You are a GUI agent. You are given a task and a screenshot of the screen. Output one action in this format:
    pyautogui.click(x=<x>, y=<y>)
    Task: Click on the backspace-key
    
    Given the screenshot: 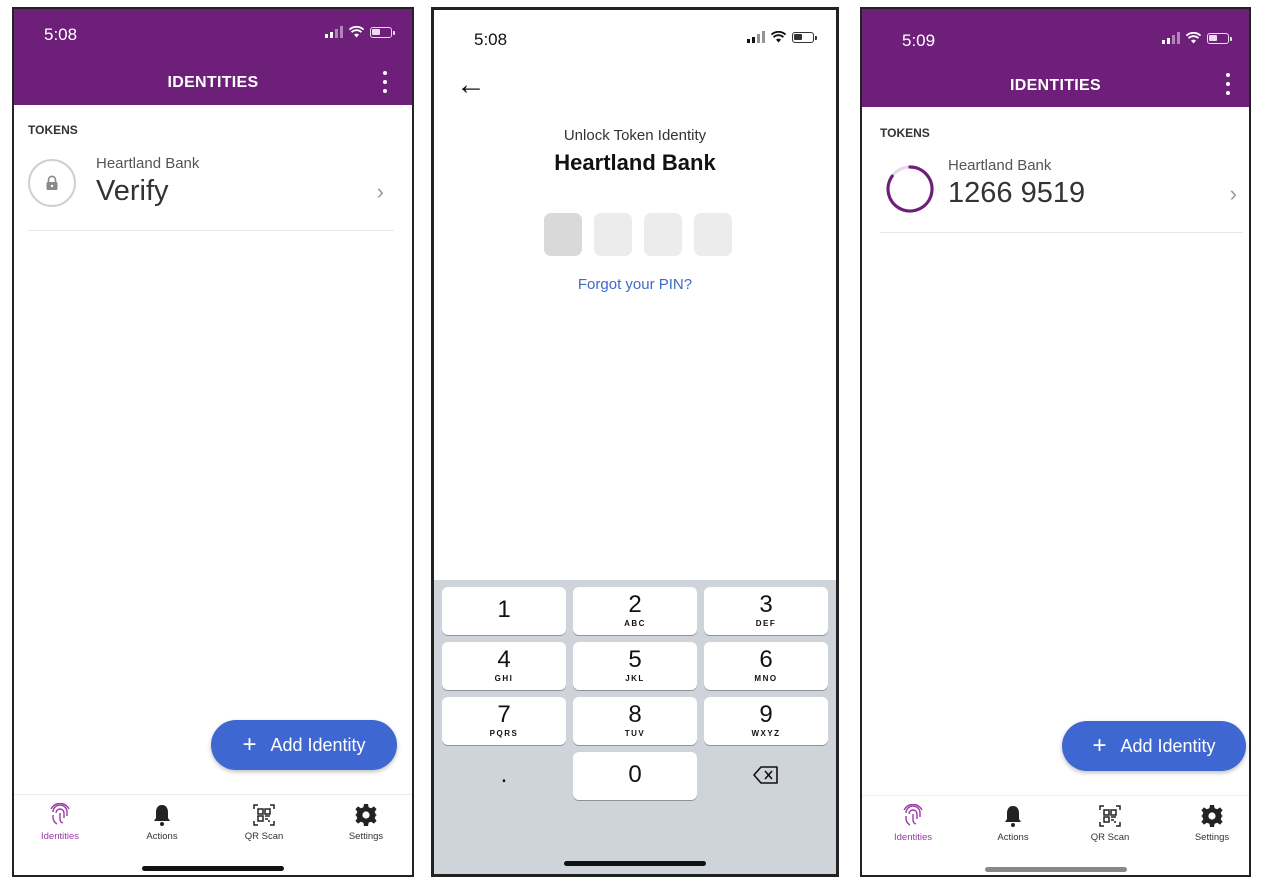 What is the action you would take?
    pyautogui.click(x=766, y=776)
    